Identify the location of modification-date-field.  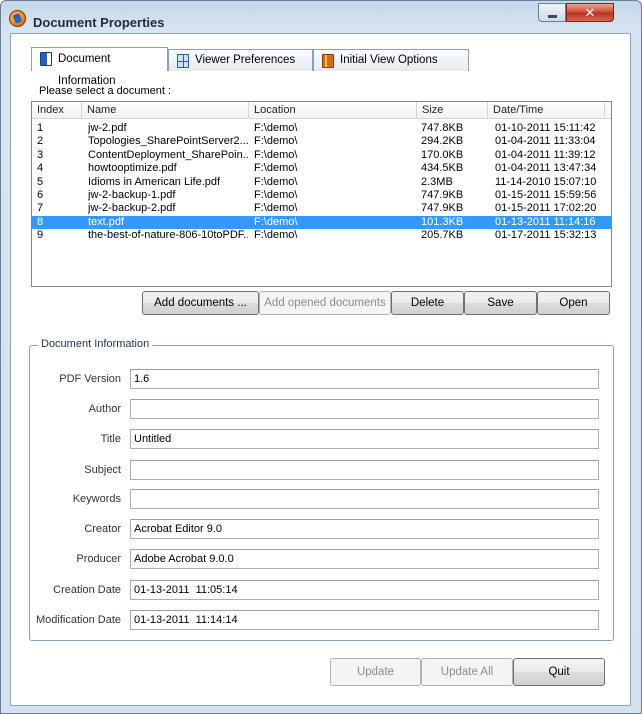
(364, 620).